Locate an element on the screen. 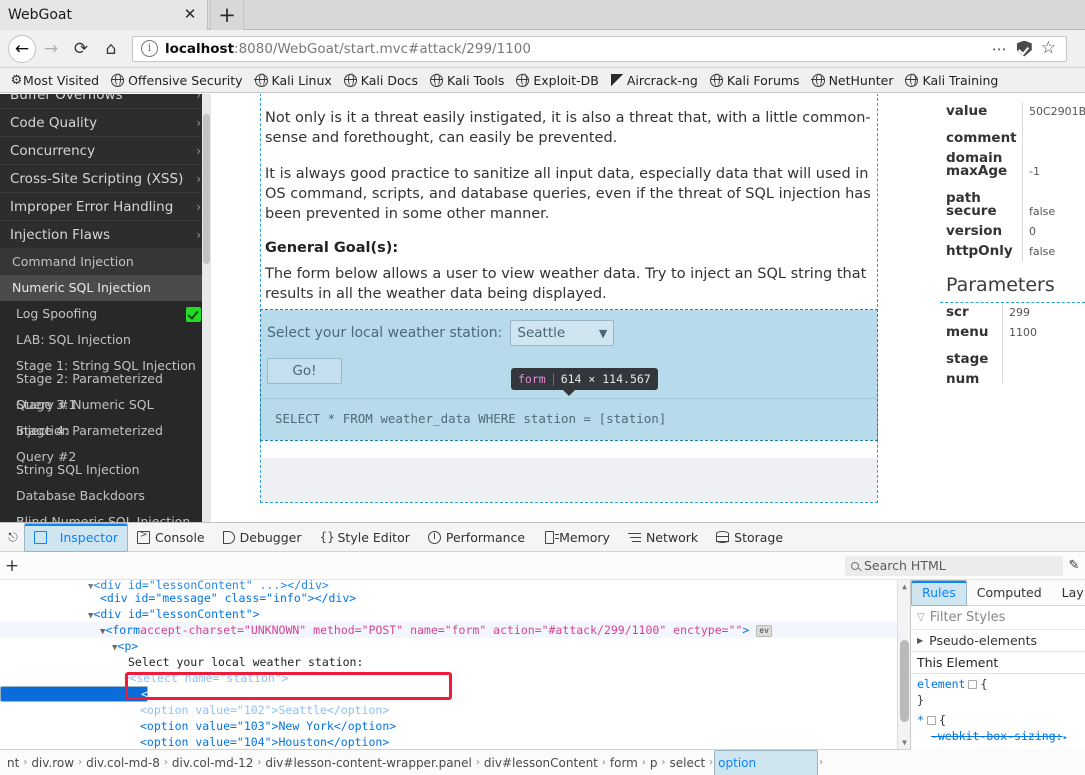 The width and height of the screenshot is (1085, 775). breadcrumb-item: form is located at coordinates (624, 763).